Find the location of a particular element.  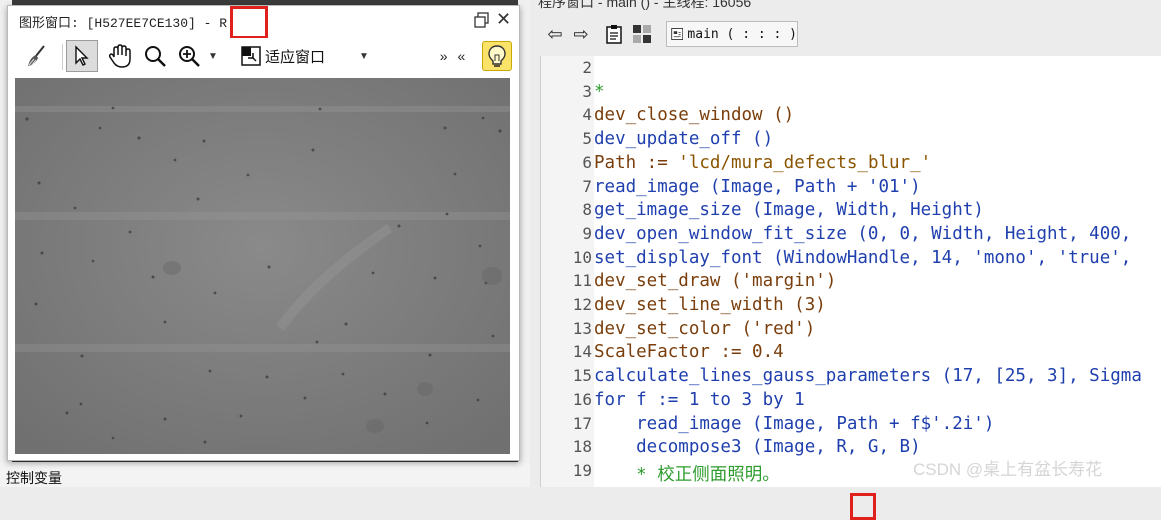

line-number: 19 is located at coordinates (582, 470).